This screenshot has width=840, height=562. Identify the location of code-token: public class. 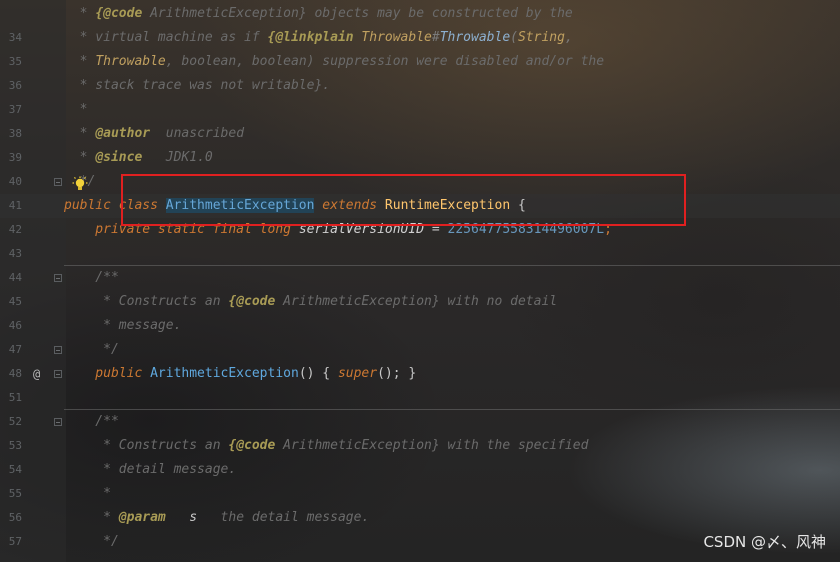
(115, 205).